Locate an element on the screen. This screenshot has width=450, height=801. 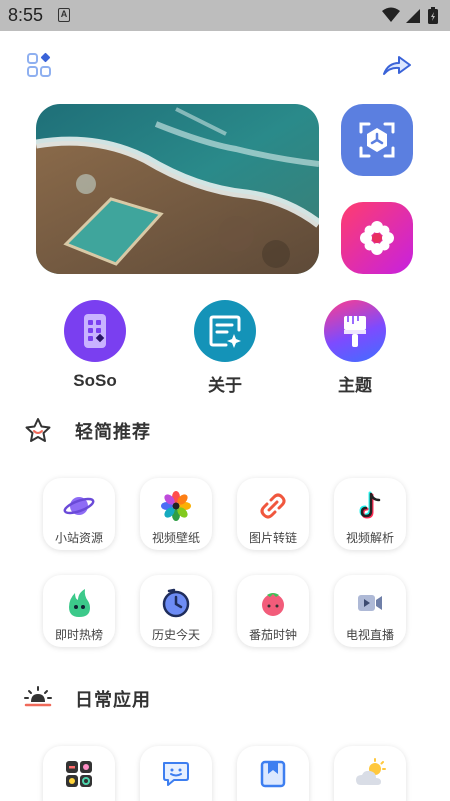
weather-icon is located at coordinates (371, 771).